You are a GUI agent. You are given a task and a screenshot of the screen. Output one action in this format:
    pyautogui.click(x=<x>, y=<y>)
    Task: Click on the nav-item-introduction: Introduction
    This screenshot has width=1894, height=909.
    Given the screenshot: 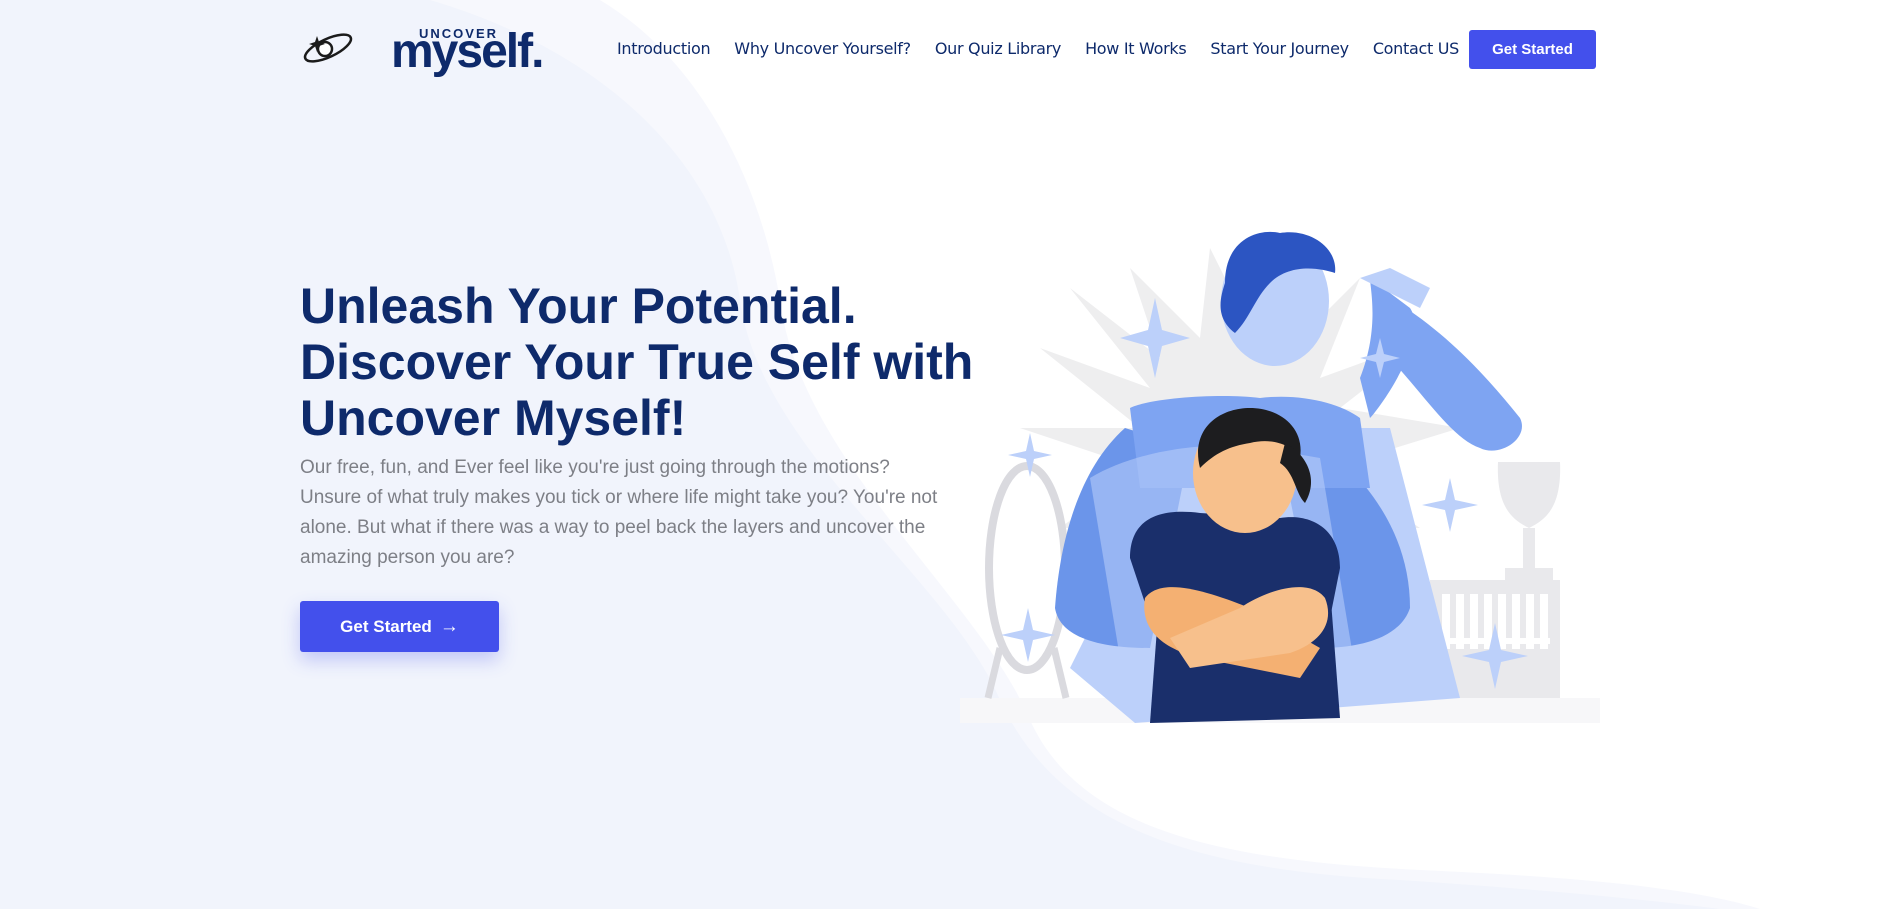 What is the action you would take?
    pyautogui.click(x=664, y=48)
    